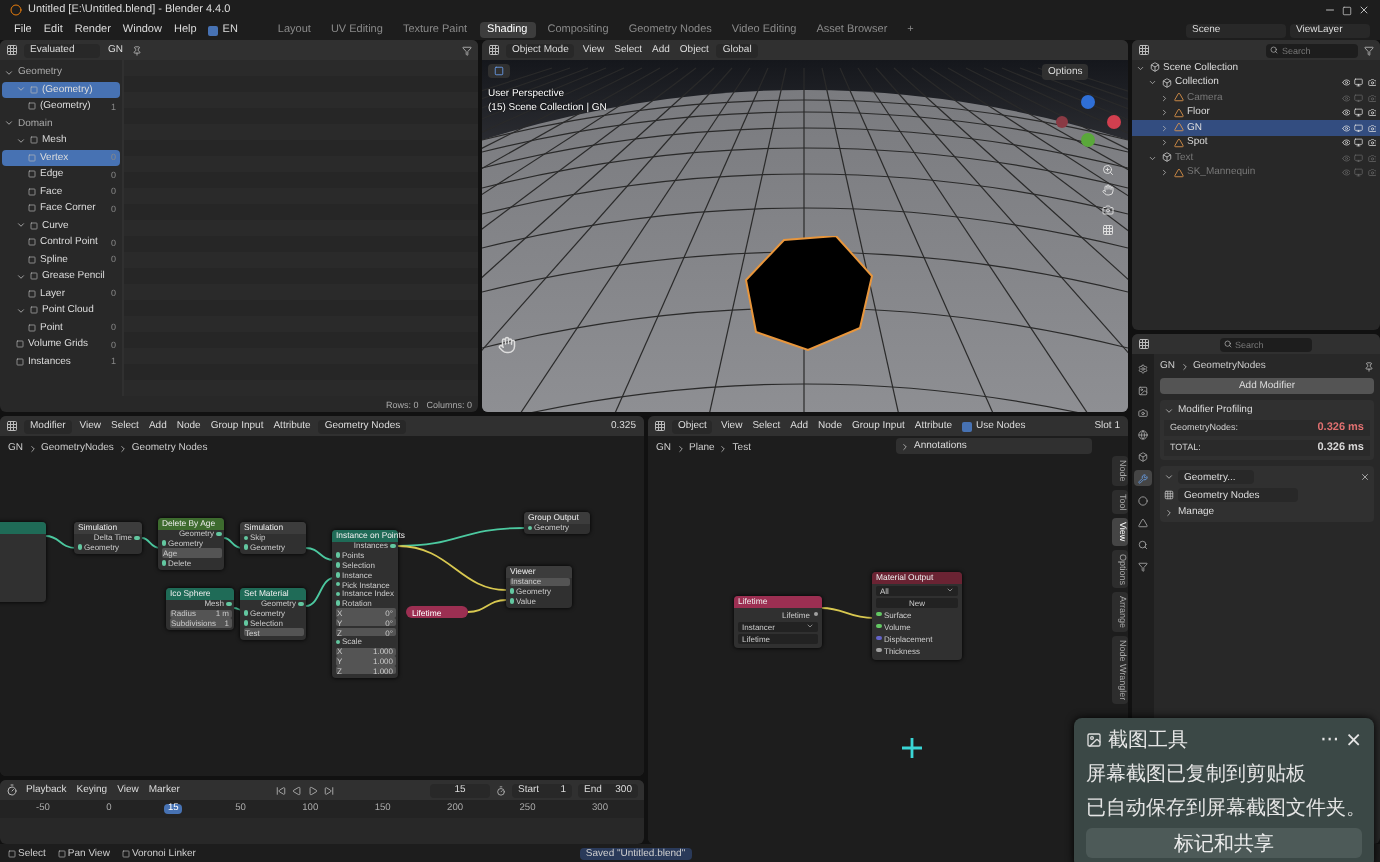  I want to click on tool-settings-button, so click(499, 71).